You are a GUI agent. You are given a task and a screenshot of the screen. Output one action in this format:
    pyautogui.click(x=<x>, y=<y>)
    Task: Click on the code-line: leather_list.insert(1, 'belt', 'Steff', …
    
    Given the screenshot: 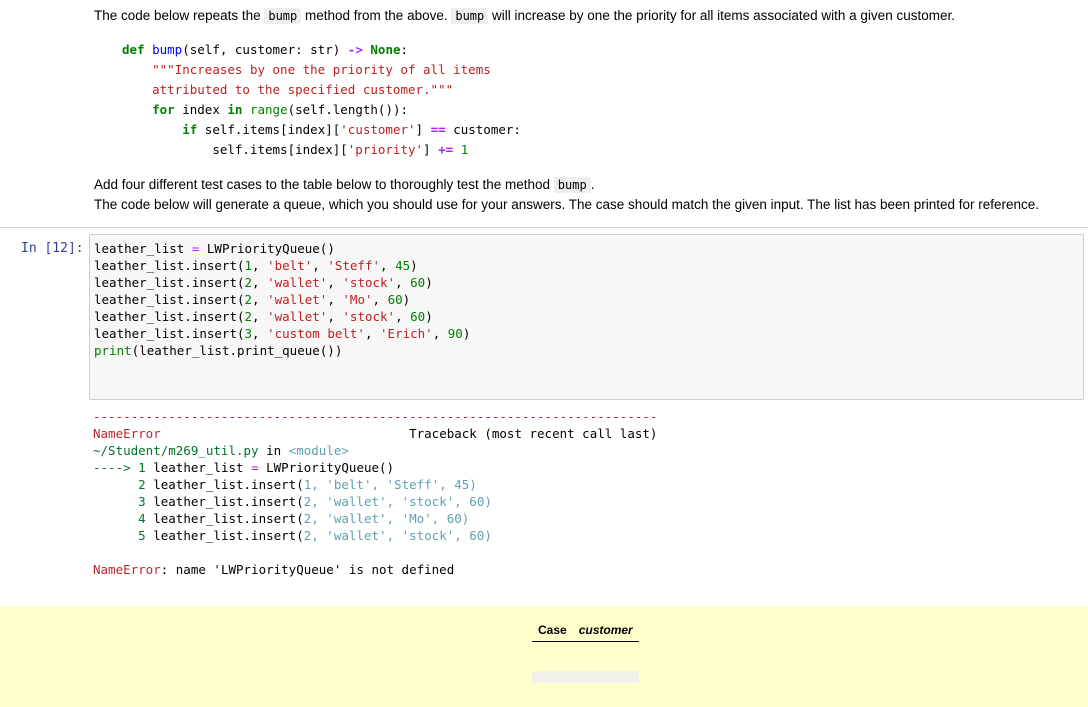 What is the action you would take?
    pyautogui.click(x=256, y=265)
    